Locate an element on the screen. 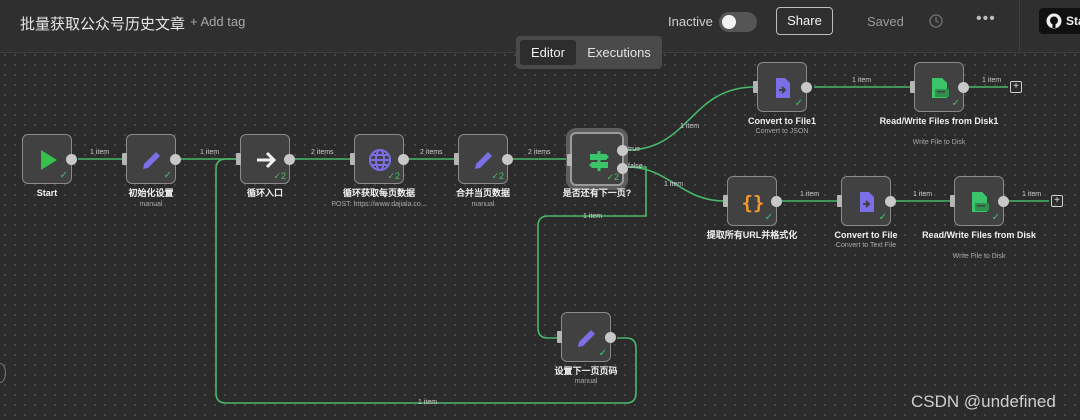  signpost-icon is located at coordinates (599, 161).